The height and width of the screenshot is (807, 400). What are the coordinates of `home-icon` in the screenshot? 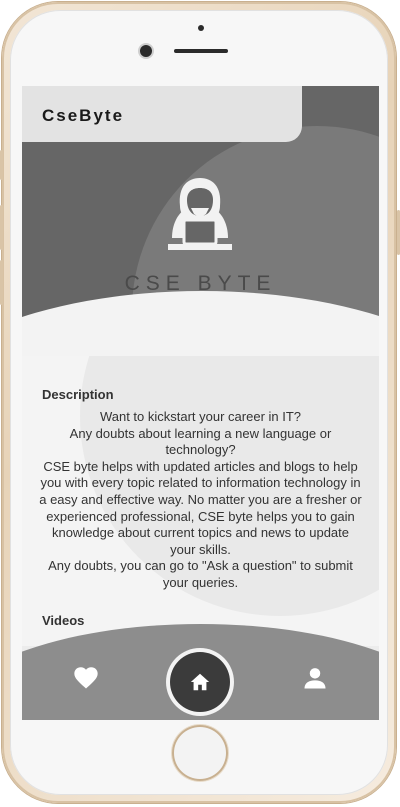 It's located at (200, 682).